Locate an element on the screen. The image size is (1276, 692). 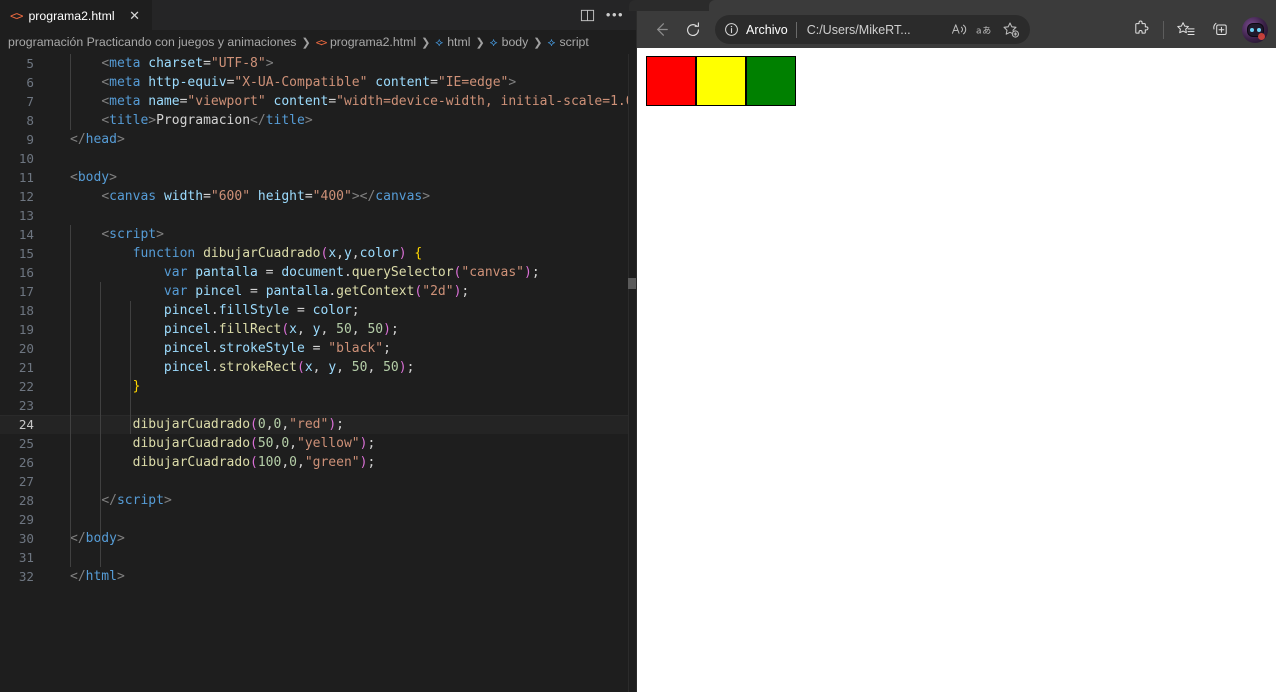
symbol-cube-icon: ⟡ is located at coordinates (439, 41).